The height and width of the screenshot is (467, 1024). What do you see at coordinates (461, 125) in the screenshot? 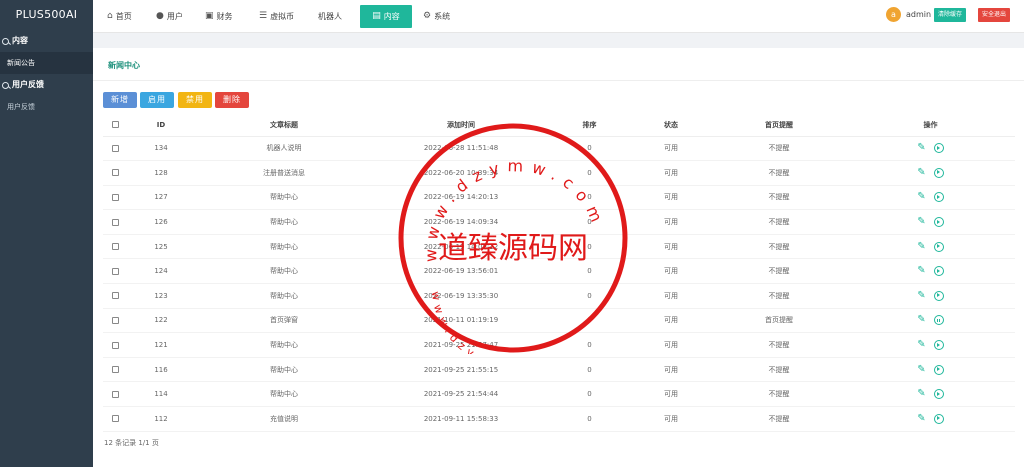
I see `col-header-time: 添加时间` at bounding box center [461, 125].